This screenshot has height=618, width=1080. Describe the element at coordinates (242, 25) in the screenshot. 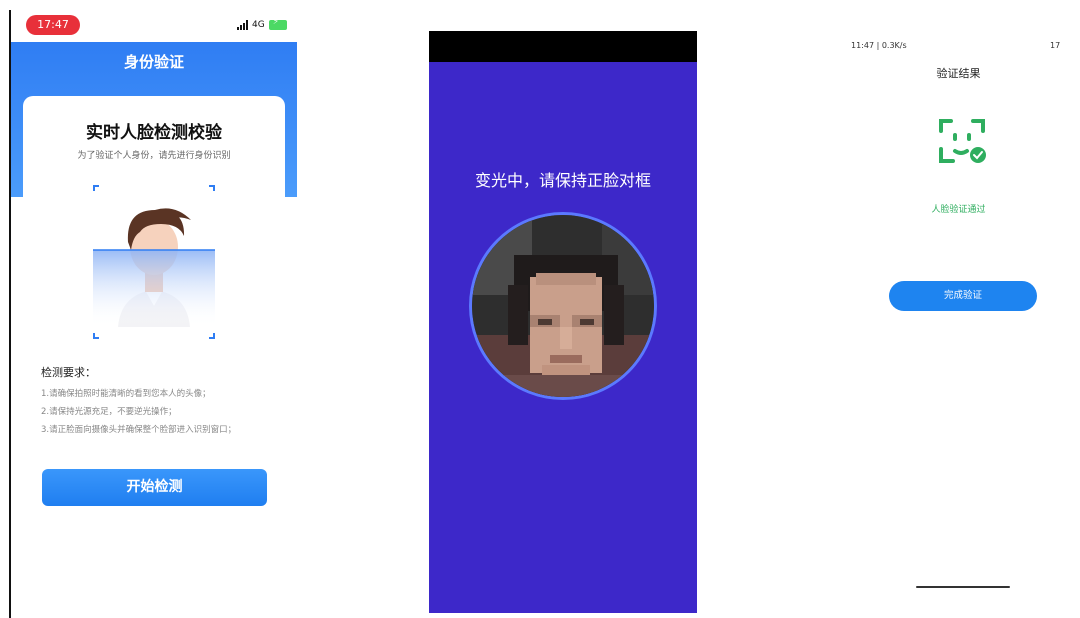

I see `signal-icon` at that location.